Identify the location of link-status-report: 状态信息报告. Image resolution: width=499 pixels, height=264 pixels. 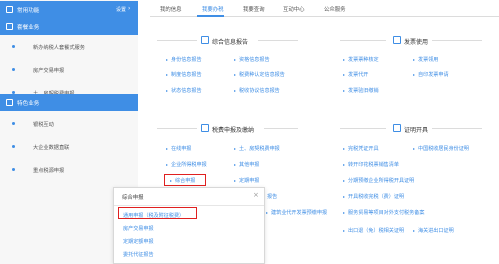
(184, 90).